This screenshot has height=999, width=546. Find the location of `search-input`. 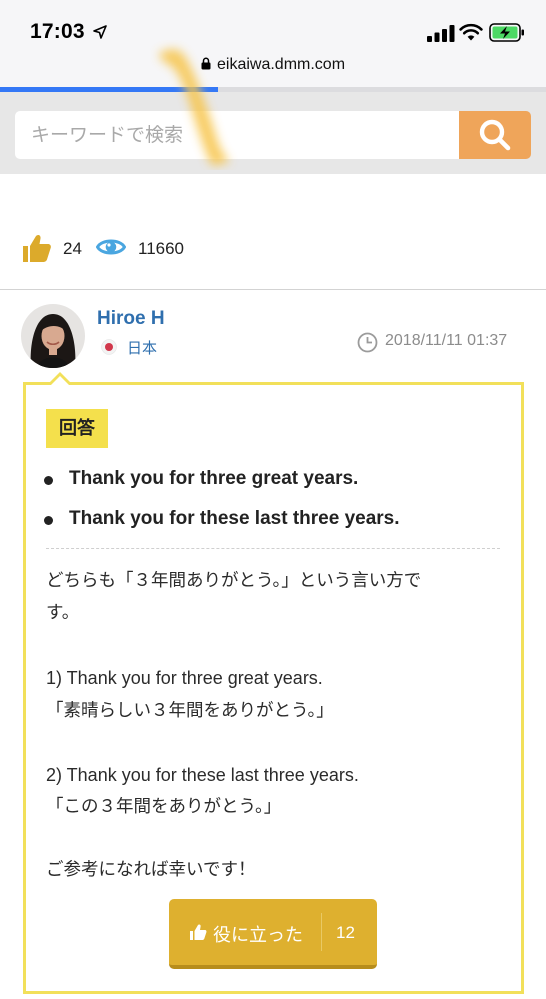

search-input is located at coordinates (237, 135).